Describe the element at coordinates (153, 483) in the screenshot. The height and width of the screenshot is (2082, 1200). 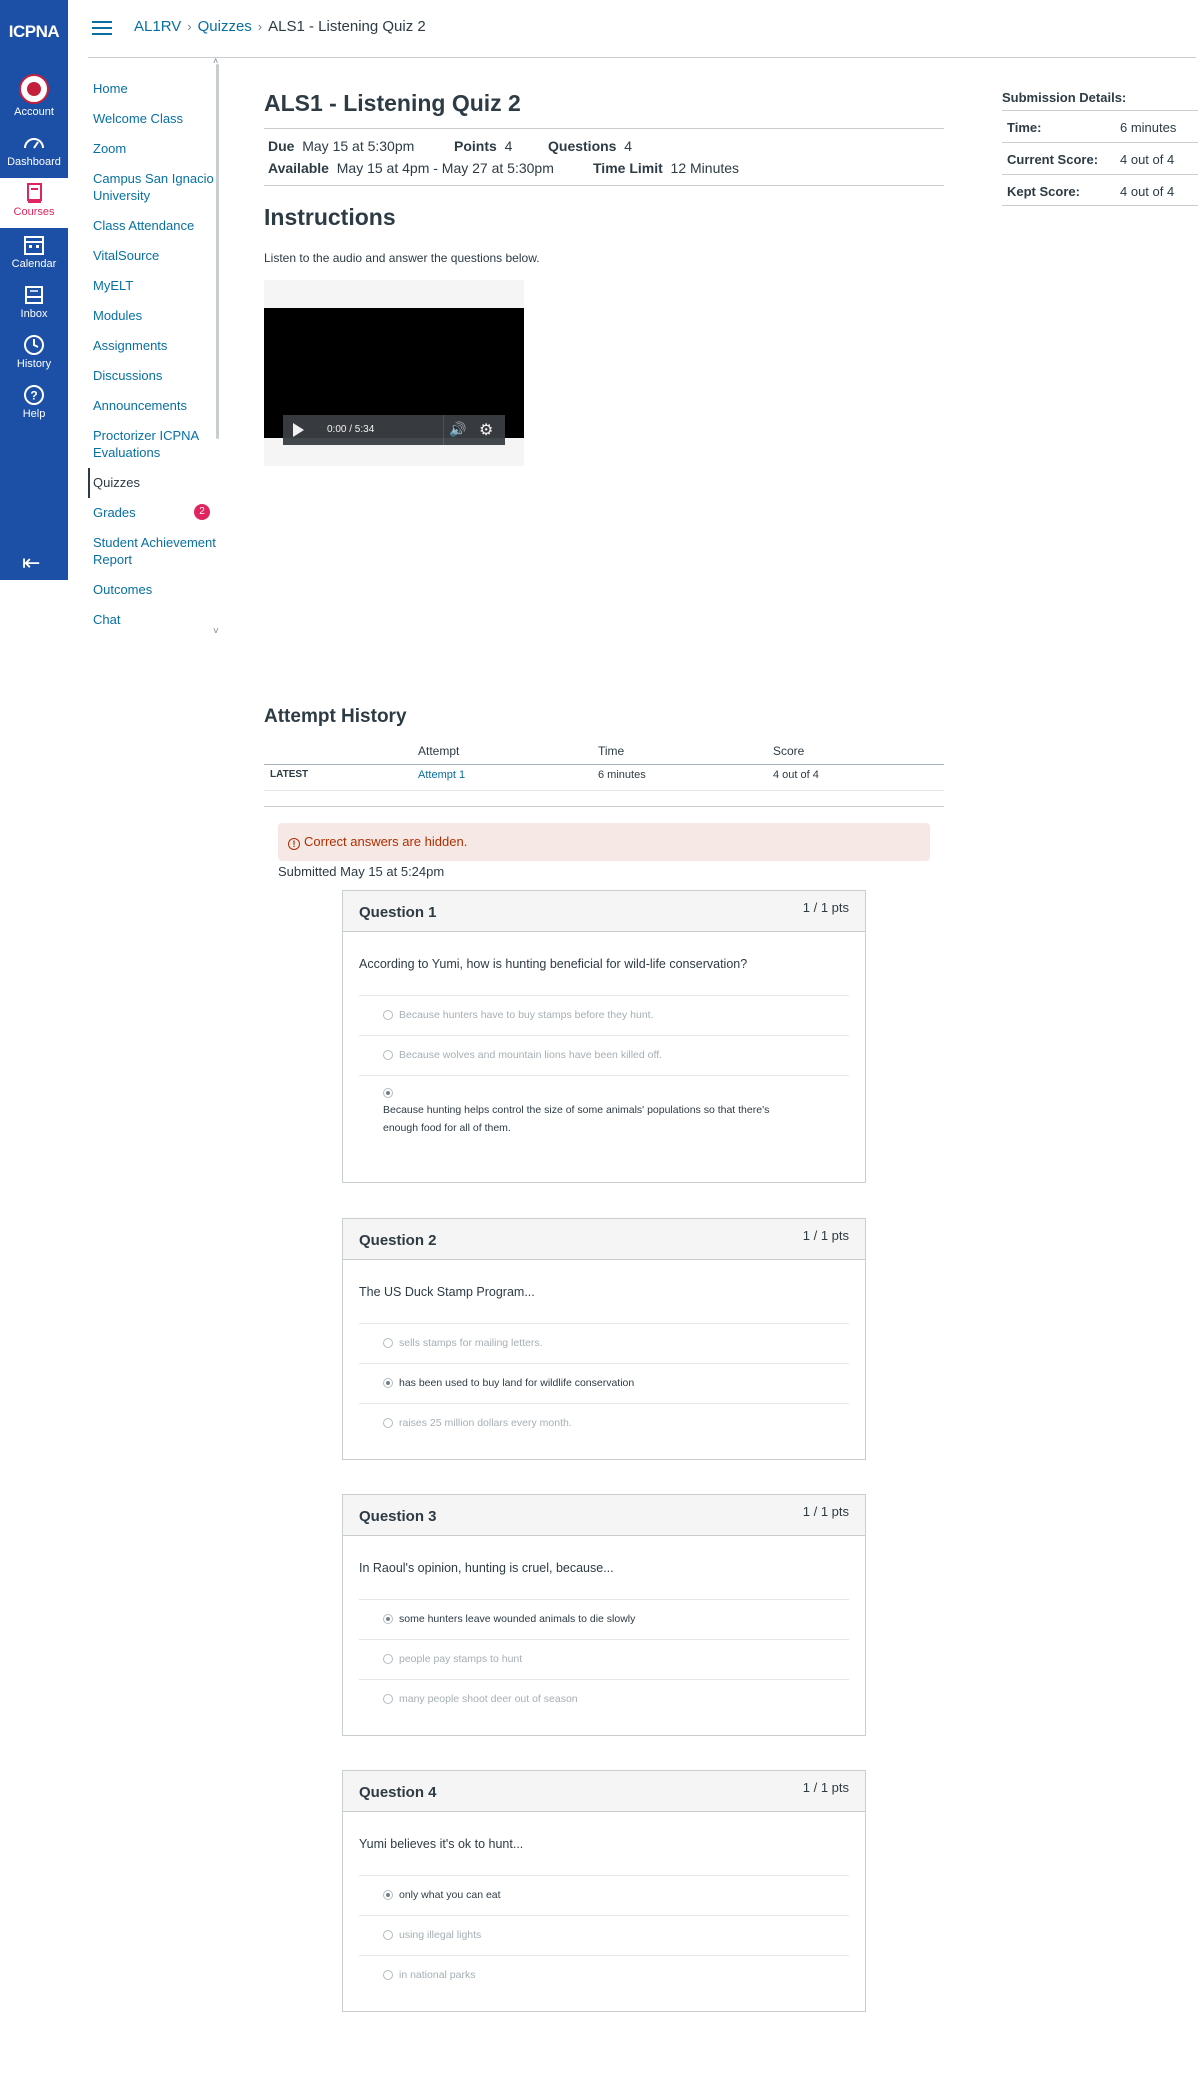
I see `course-nav-quizzes: Quizzes` at that location.